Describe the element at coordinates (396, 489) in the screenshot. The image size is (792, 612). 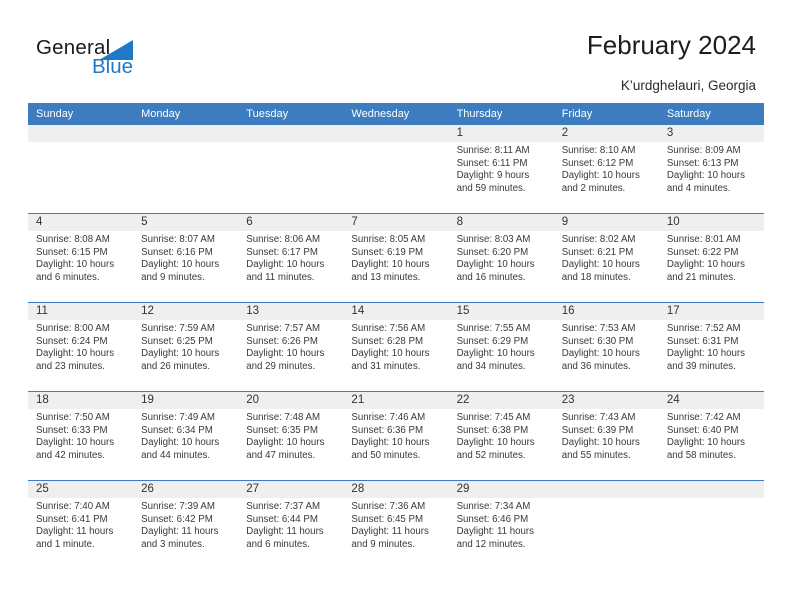
I see `day-number-band: 28` at that location.